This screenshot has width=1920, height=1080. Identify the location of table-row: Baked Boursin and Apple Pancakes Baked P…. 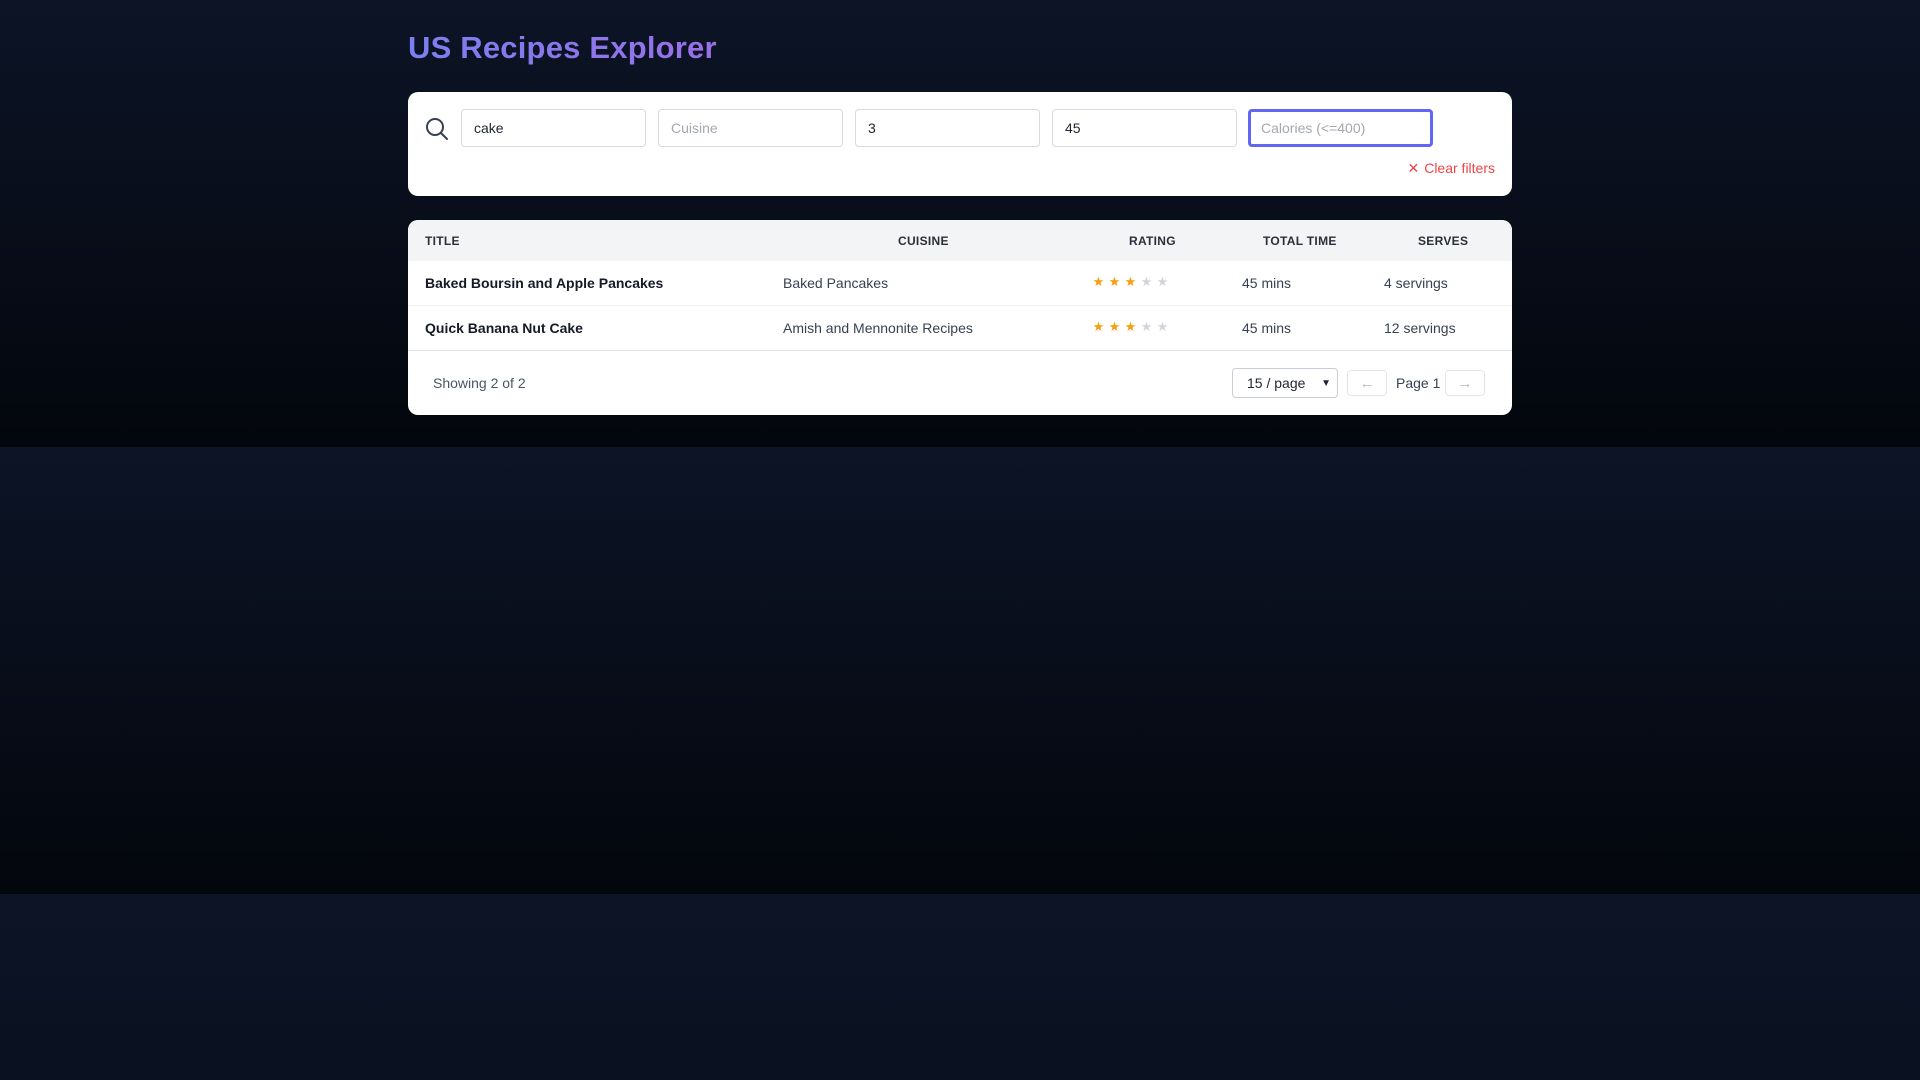
(960, 283).